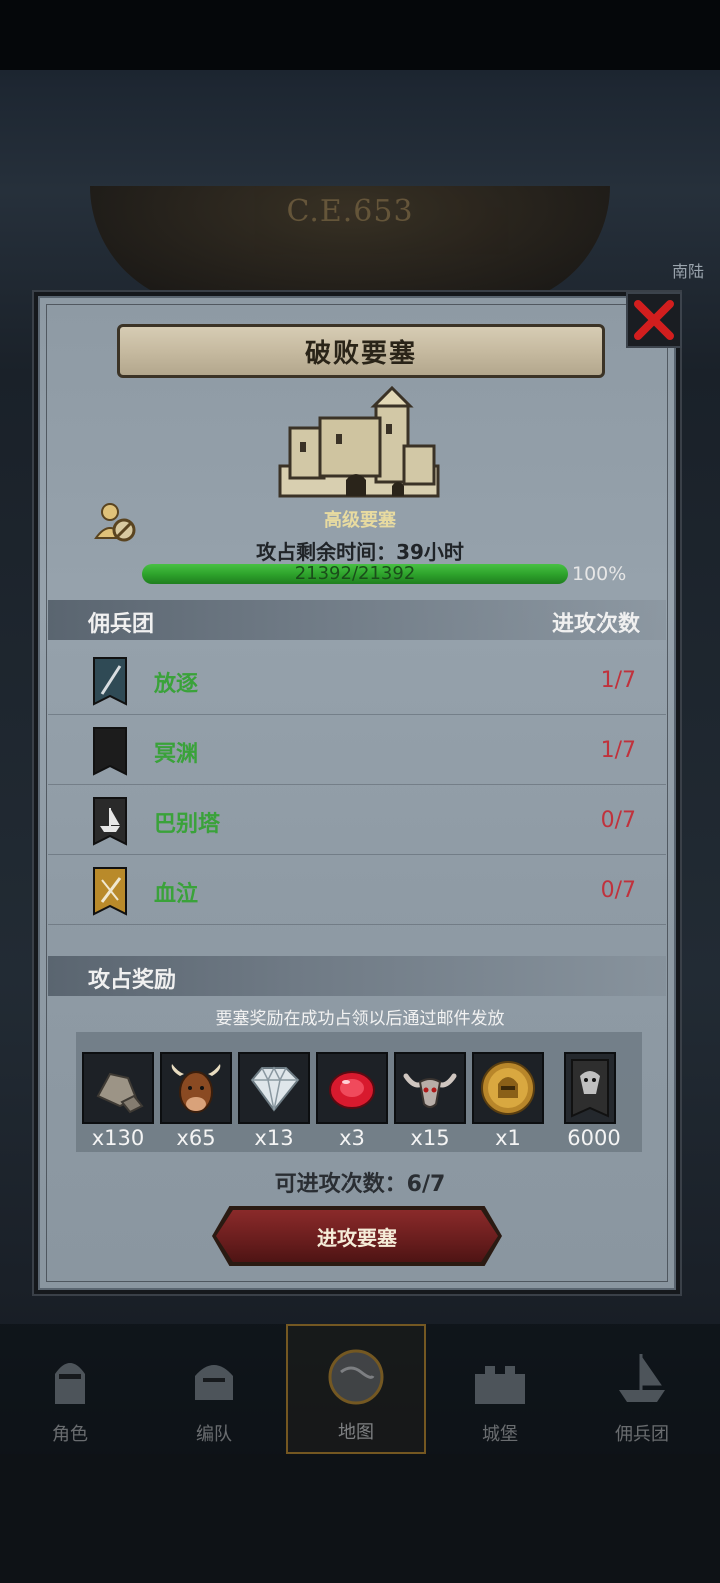 The height and width of the screenshot is (1583, 720). What do you see at coordinates (360, 353) in the screenshot?
I see `dialog-title: 破败要塞` at bounding box center [360, 353].